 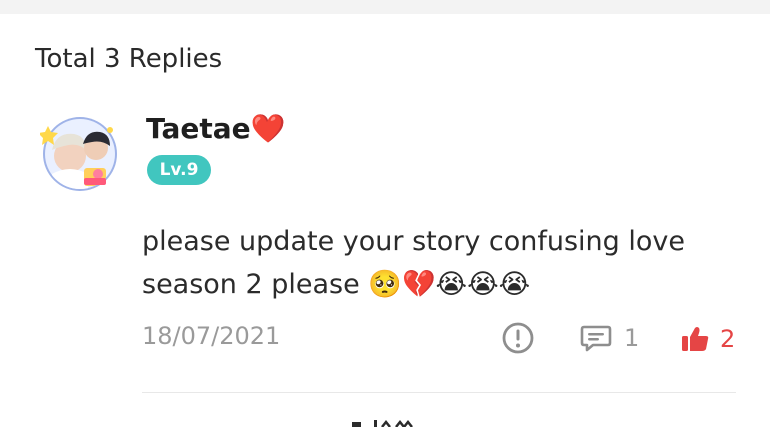 What do you see at coordinates (268, 128) in the screenshot?
I see `heart-emoji: ❤️` at bounding box center [268, 128].